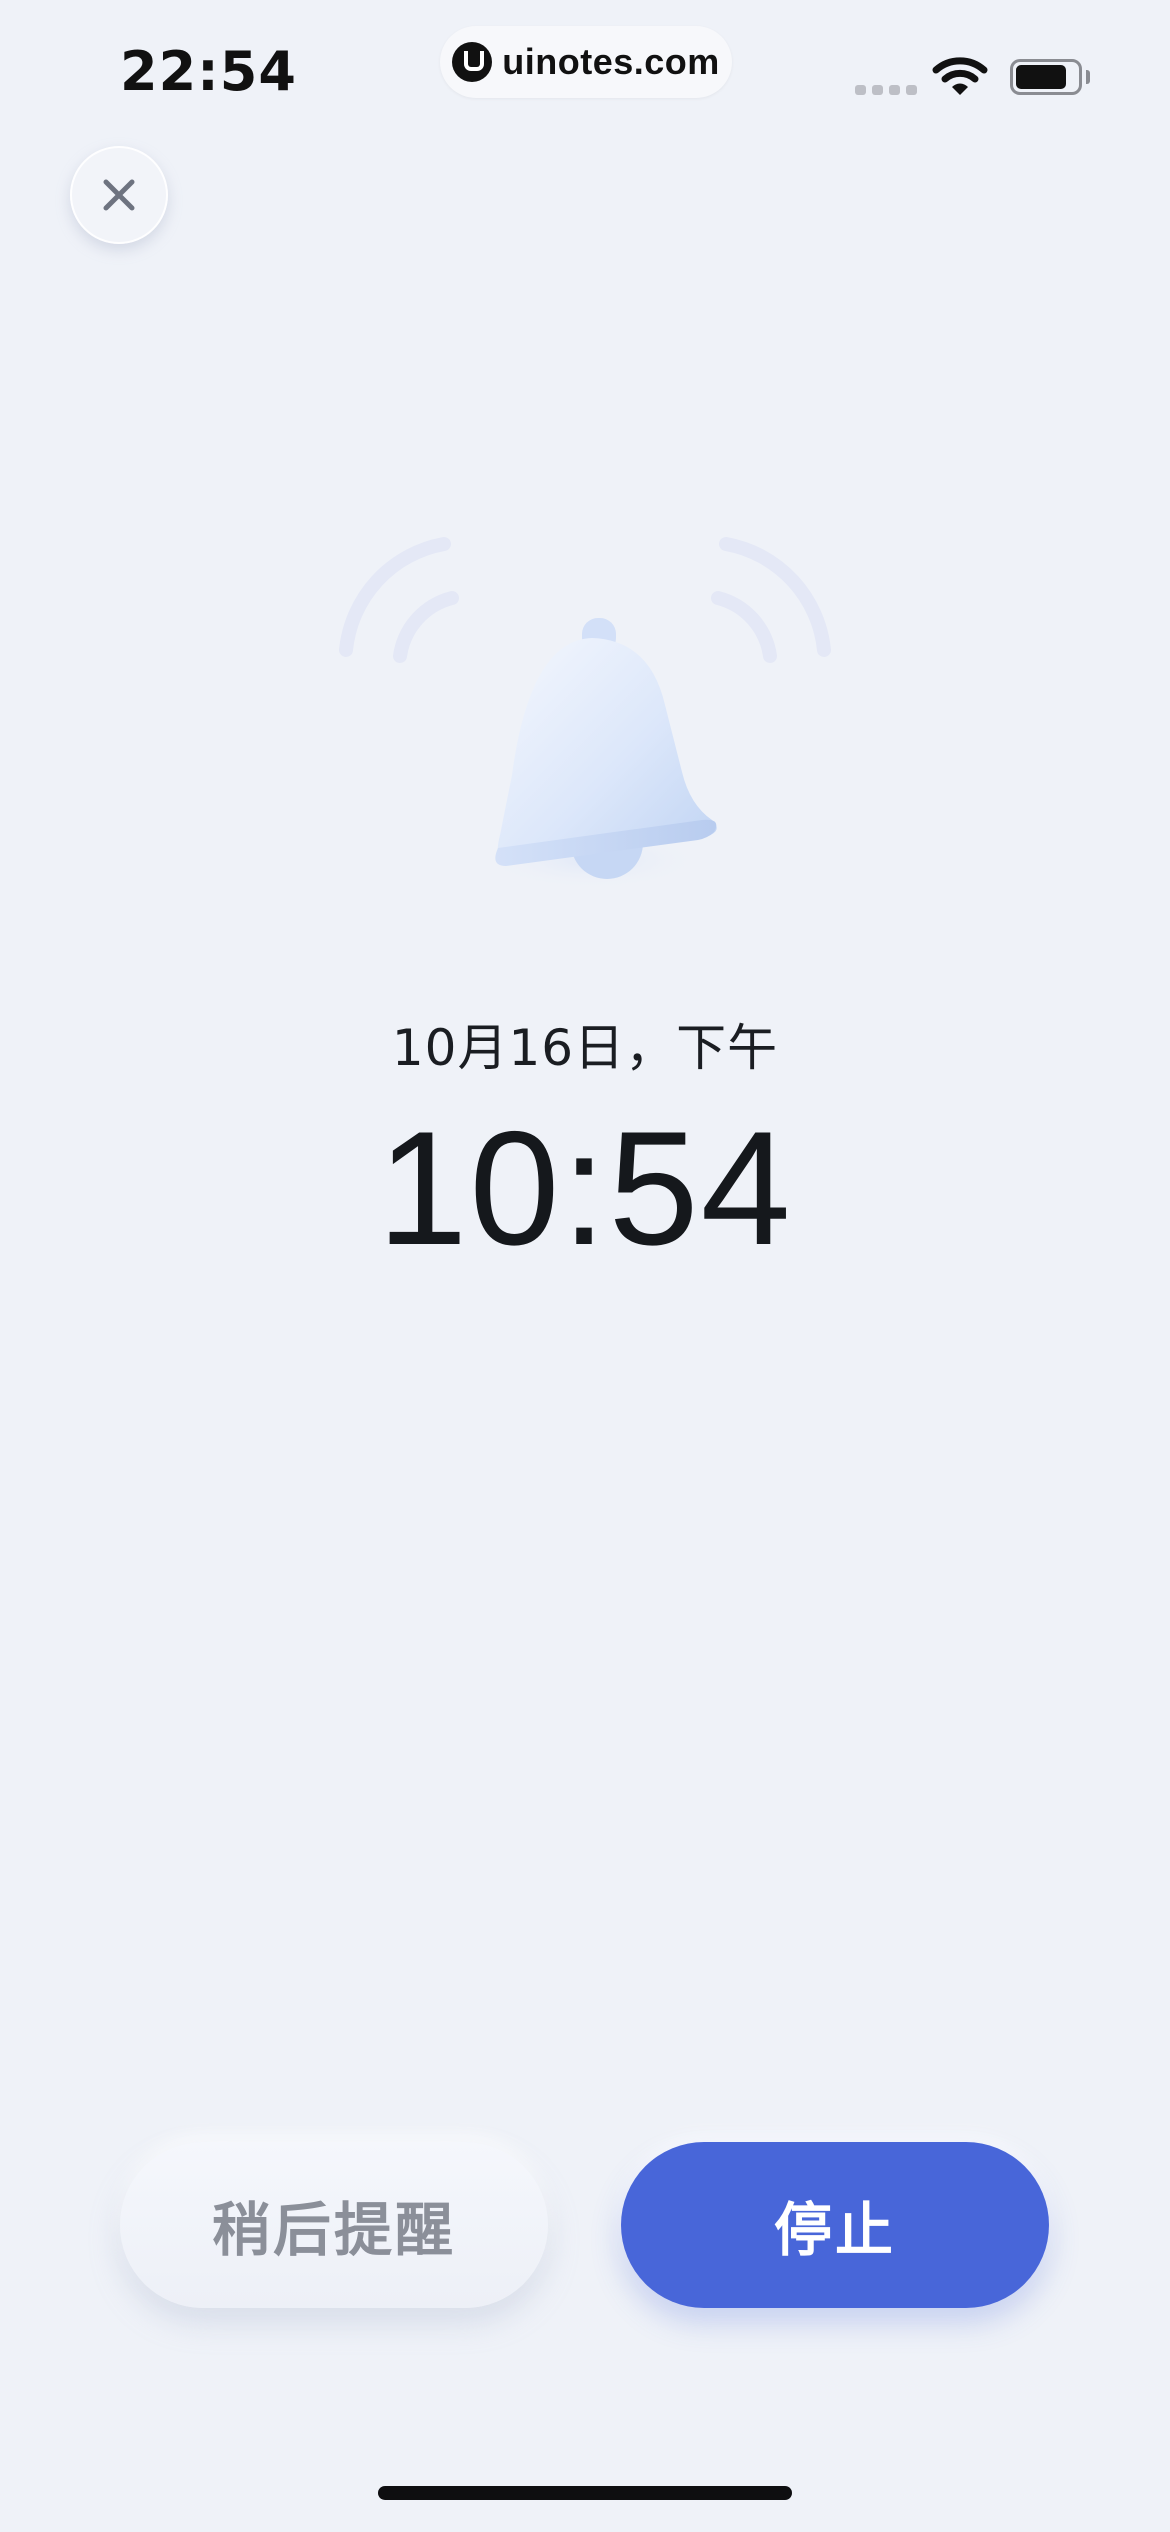  I want to click on alarm-date: 10月16日，下午, so click(585, 1048).